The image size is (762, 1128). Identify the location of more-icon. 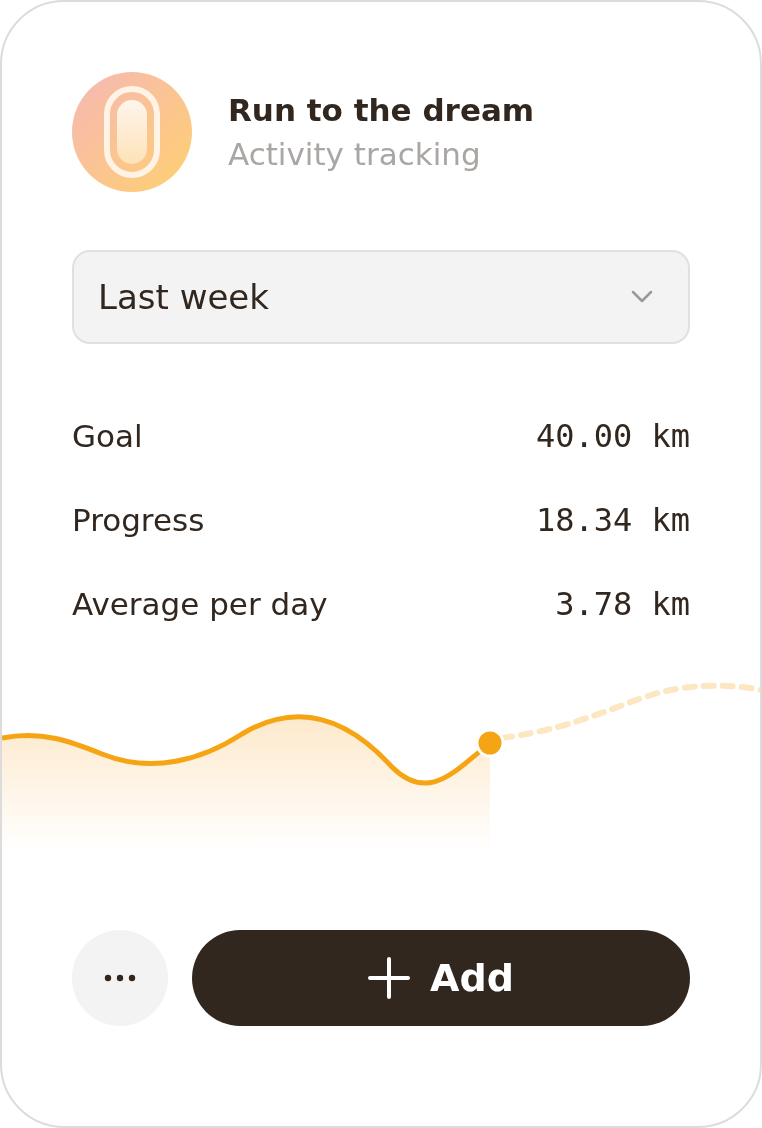
(120, 978).